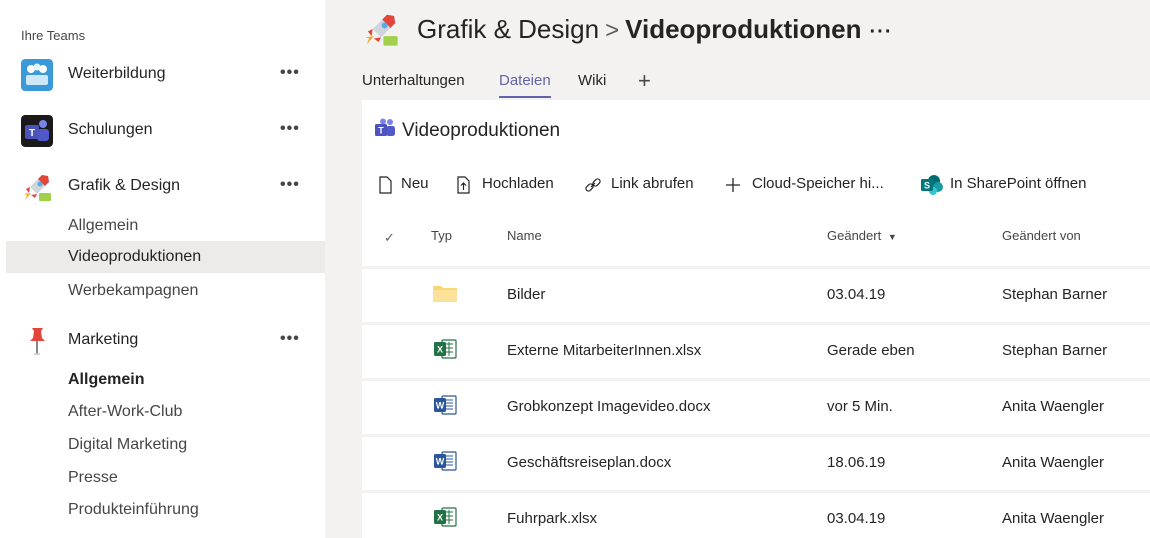 This screenshot has height=538, width=1150. What do you see at coordinates (415, 183) in the screenshot?
I see `new-label: Neu` at bounding box center [415, 183].